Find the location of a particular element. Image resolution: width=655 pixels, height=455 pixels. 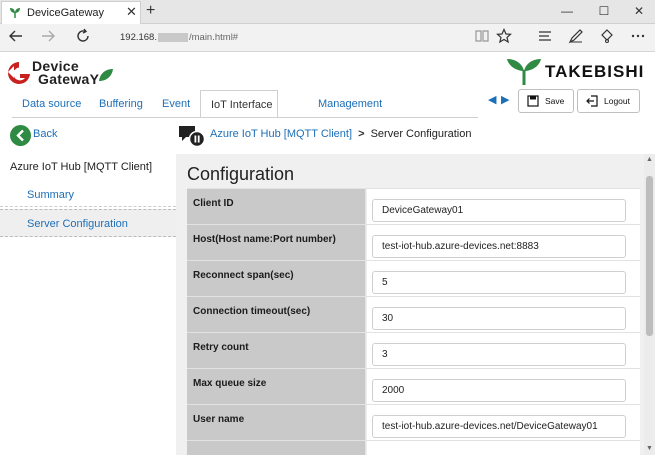

browser-nav-bar: 192.168. /main.html# is located at coordinates (327, 38).